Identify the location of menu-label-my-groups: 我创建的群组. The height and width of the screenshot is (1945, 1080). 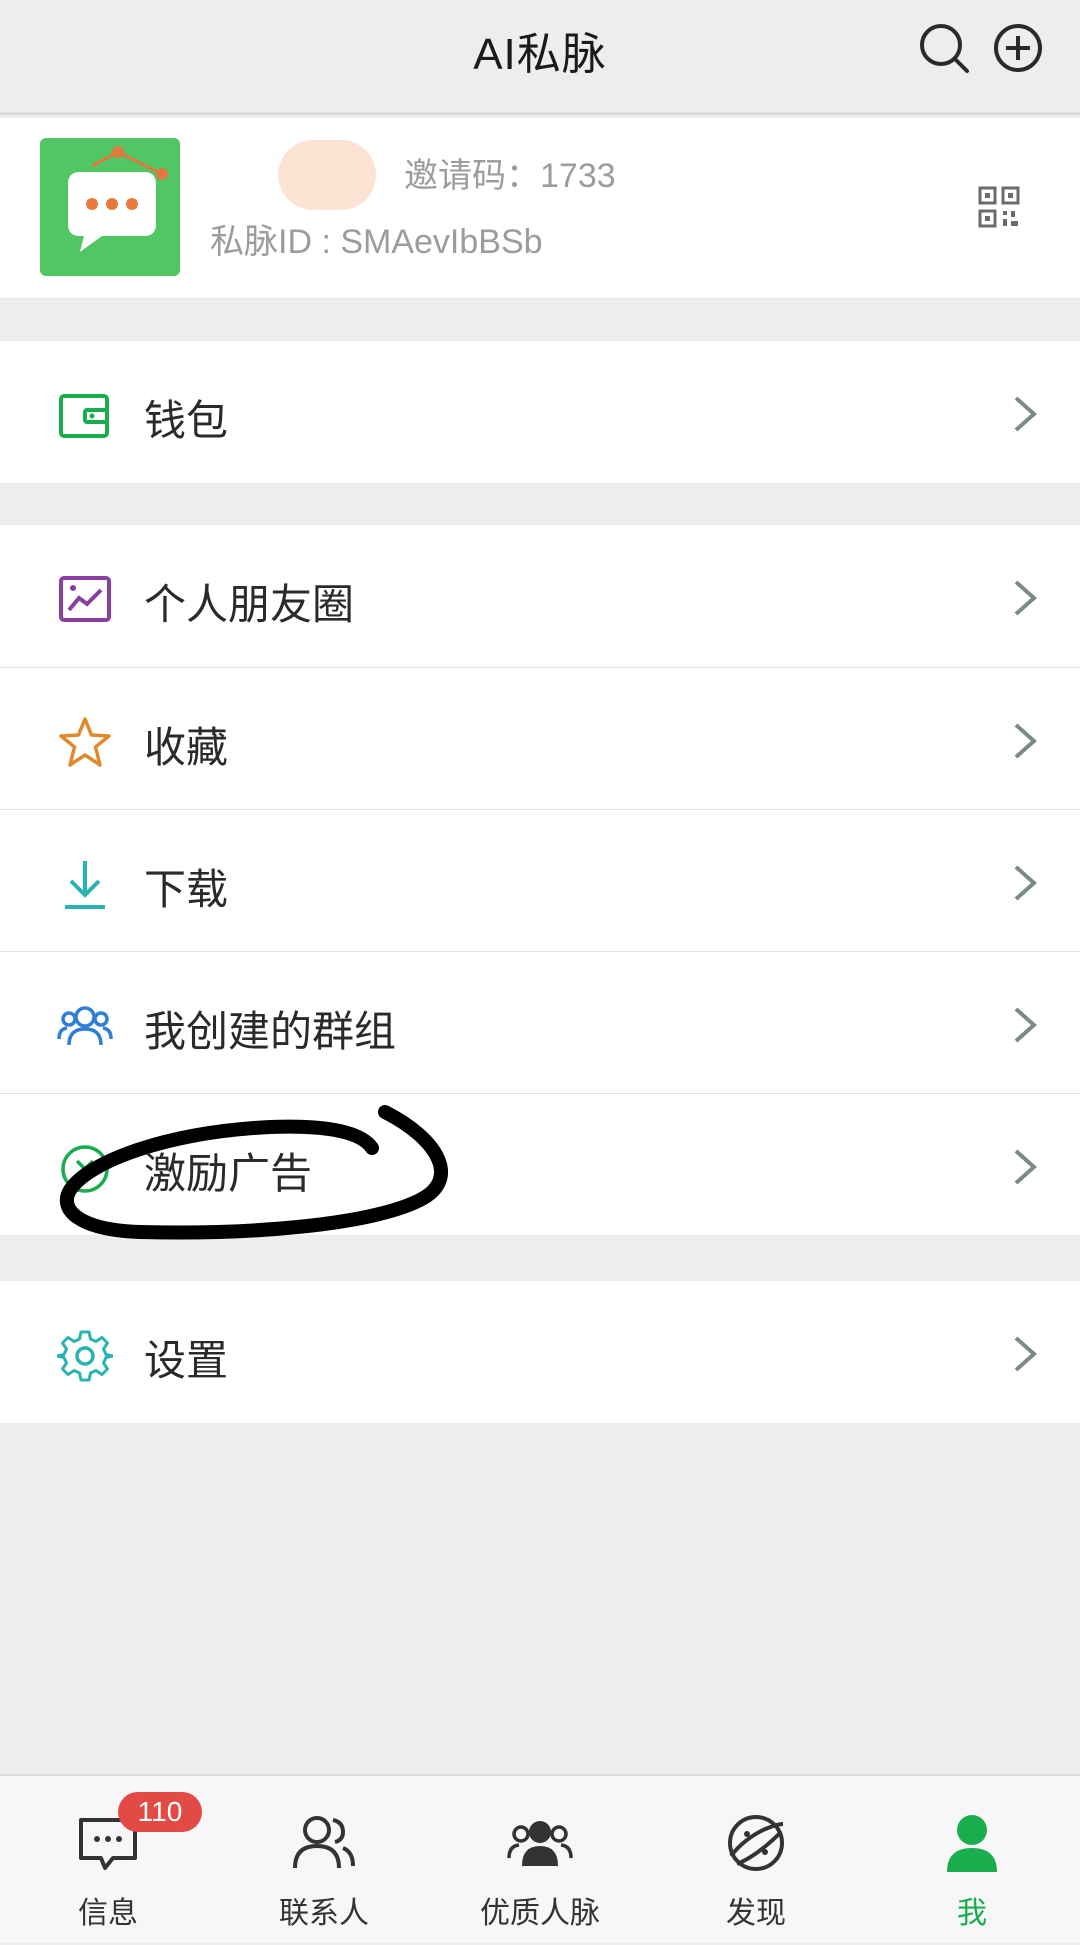
(270, 1031).